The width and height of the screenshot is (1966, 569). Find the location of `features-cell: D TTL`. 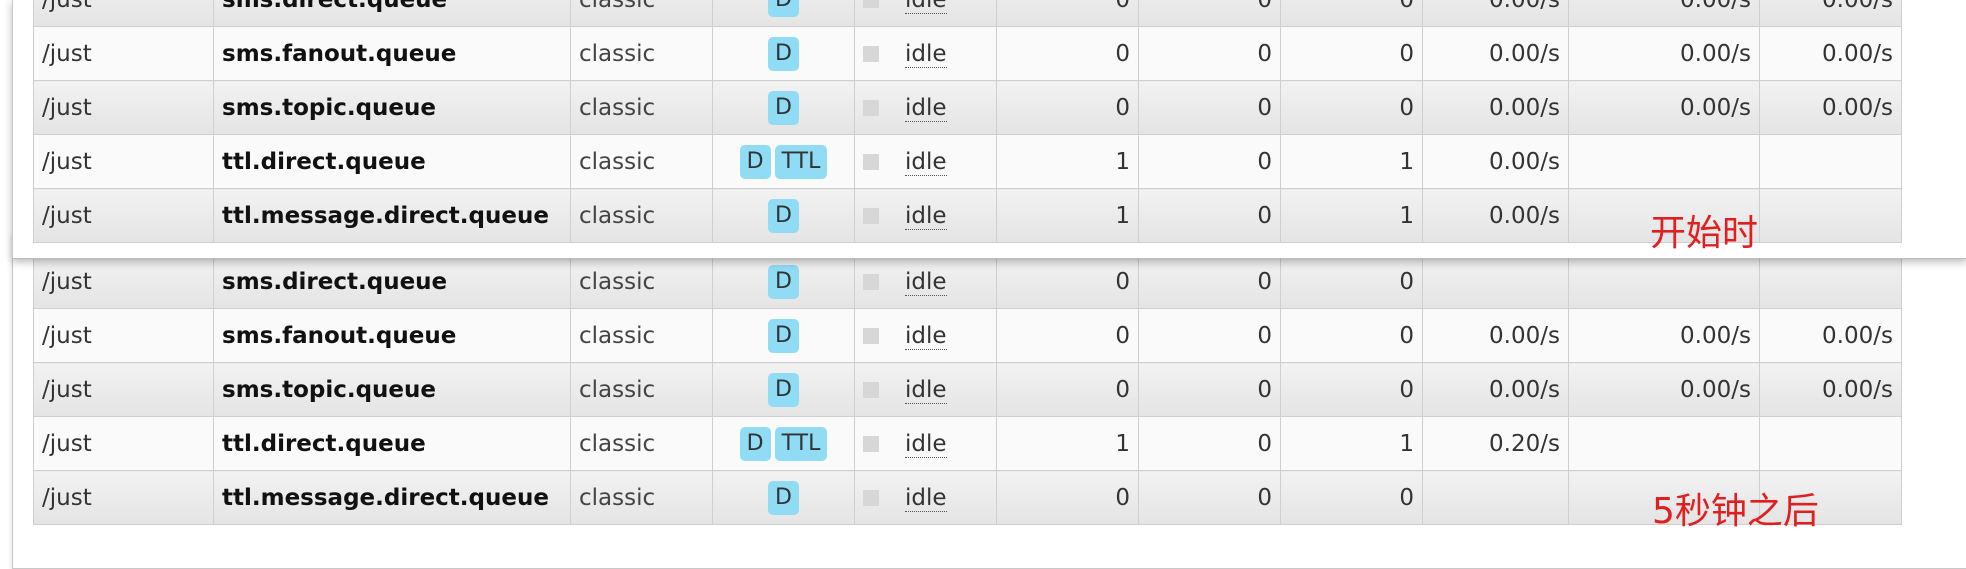

features-cell: D TTL is located at coordinates (783, 443).